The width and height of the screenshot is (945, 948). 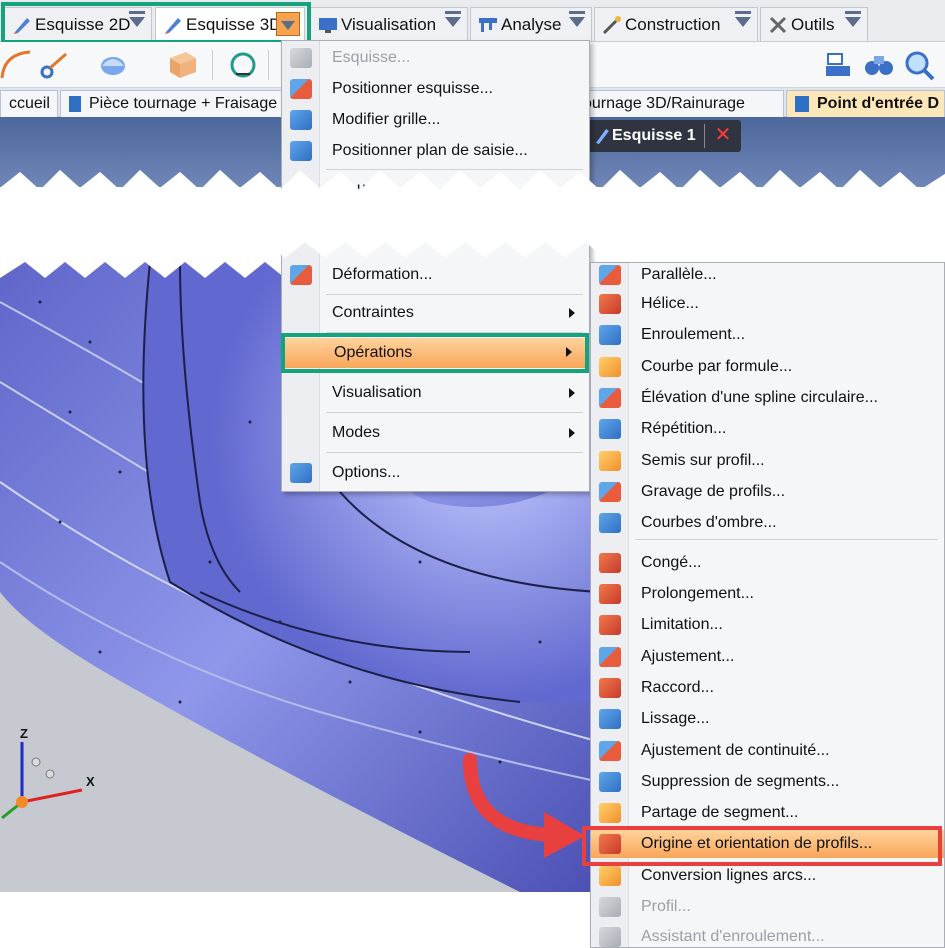 I want to click on zoom-icon, so click(x=919, y=65).